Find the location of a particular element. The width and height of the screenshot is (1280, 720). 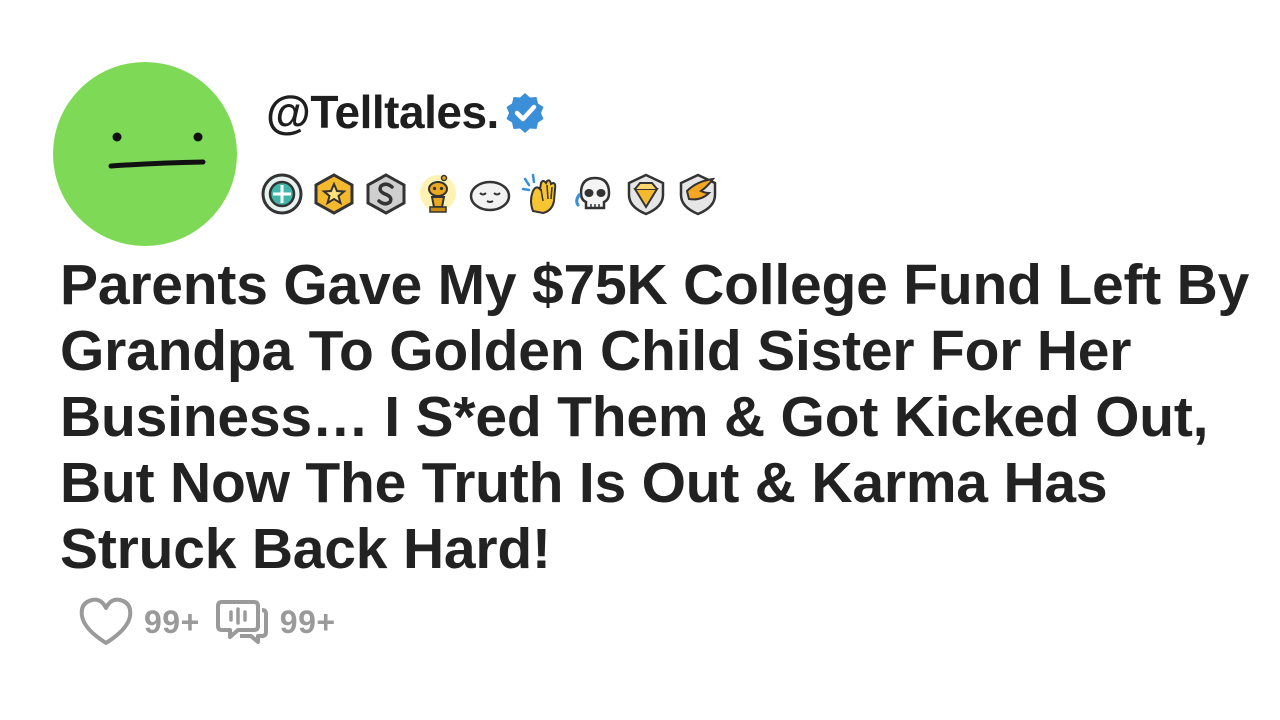

author-row: @Telltales. is located at coordinates (406, 112).